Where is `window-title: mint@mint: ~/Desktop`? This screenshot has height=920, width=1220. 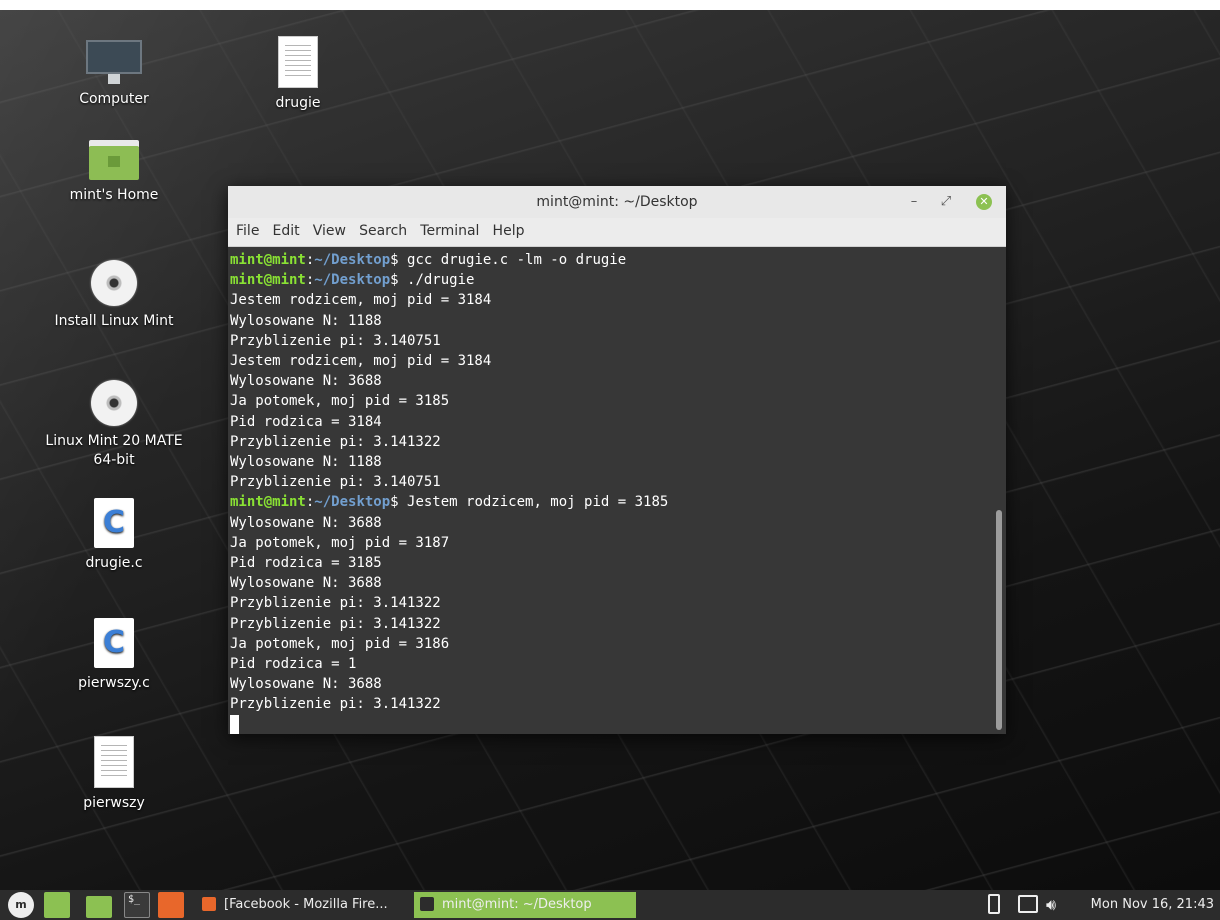
window-title: mint@mint: ~/Desktop is located at coordinates (617, 202).